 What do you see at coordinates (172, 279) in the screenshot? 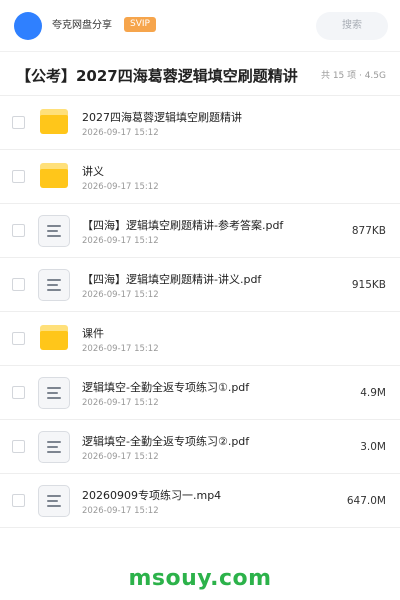
I see `file-name: 【四海】逻辑填空刷题精讲-讲义.pdf` at bounding box center [172, 279].